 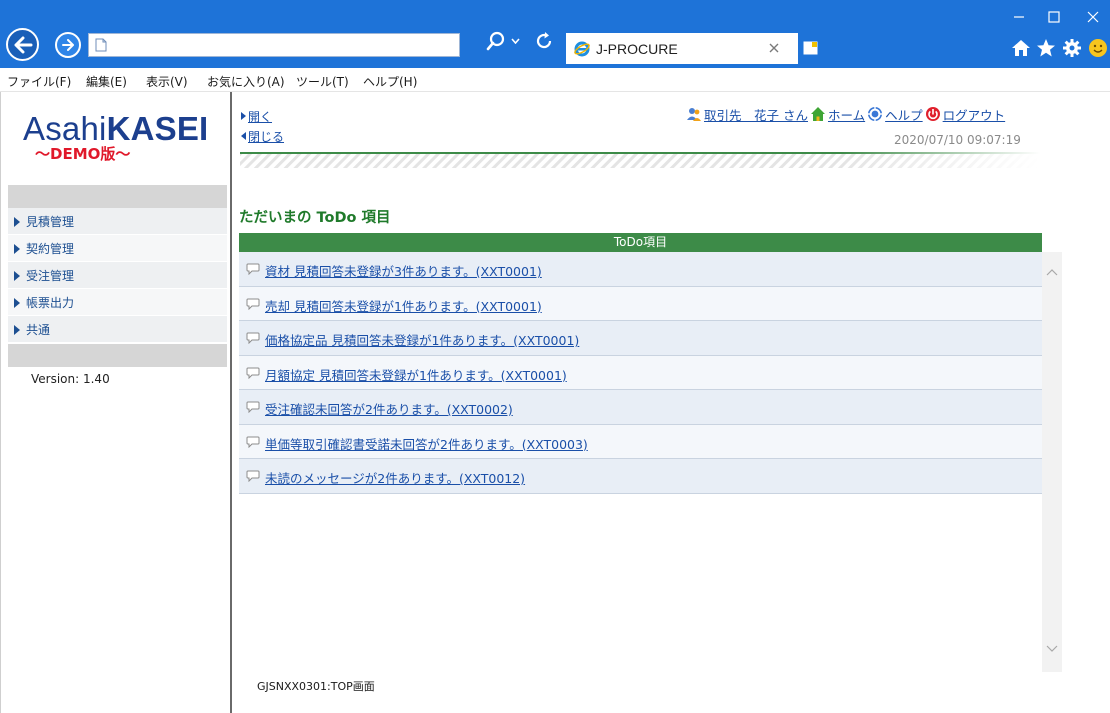 I want to click on todo-link: 売却 見積回答未登録が1件あります。(XXT0001), so click(x=403, y=305).